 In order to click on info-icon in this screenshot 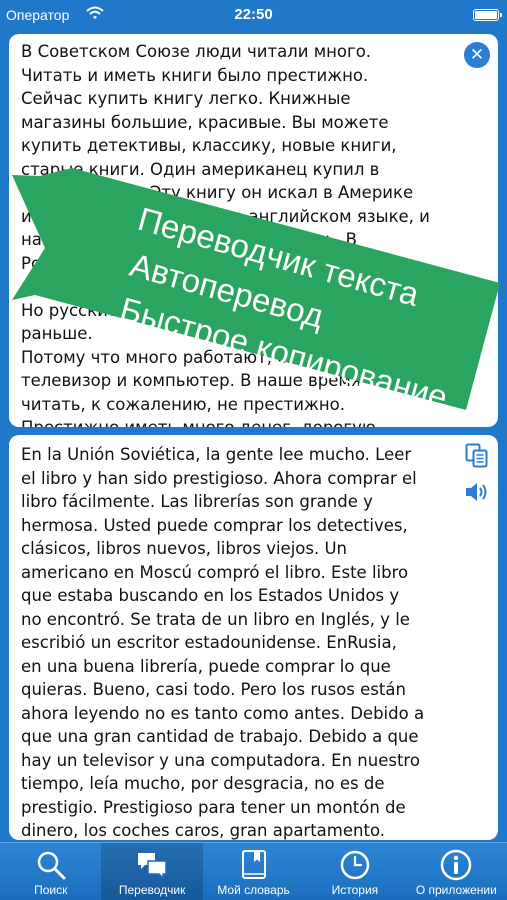, I will do `click(456, 865)`.